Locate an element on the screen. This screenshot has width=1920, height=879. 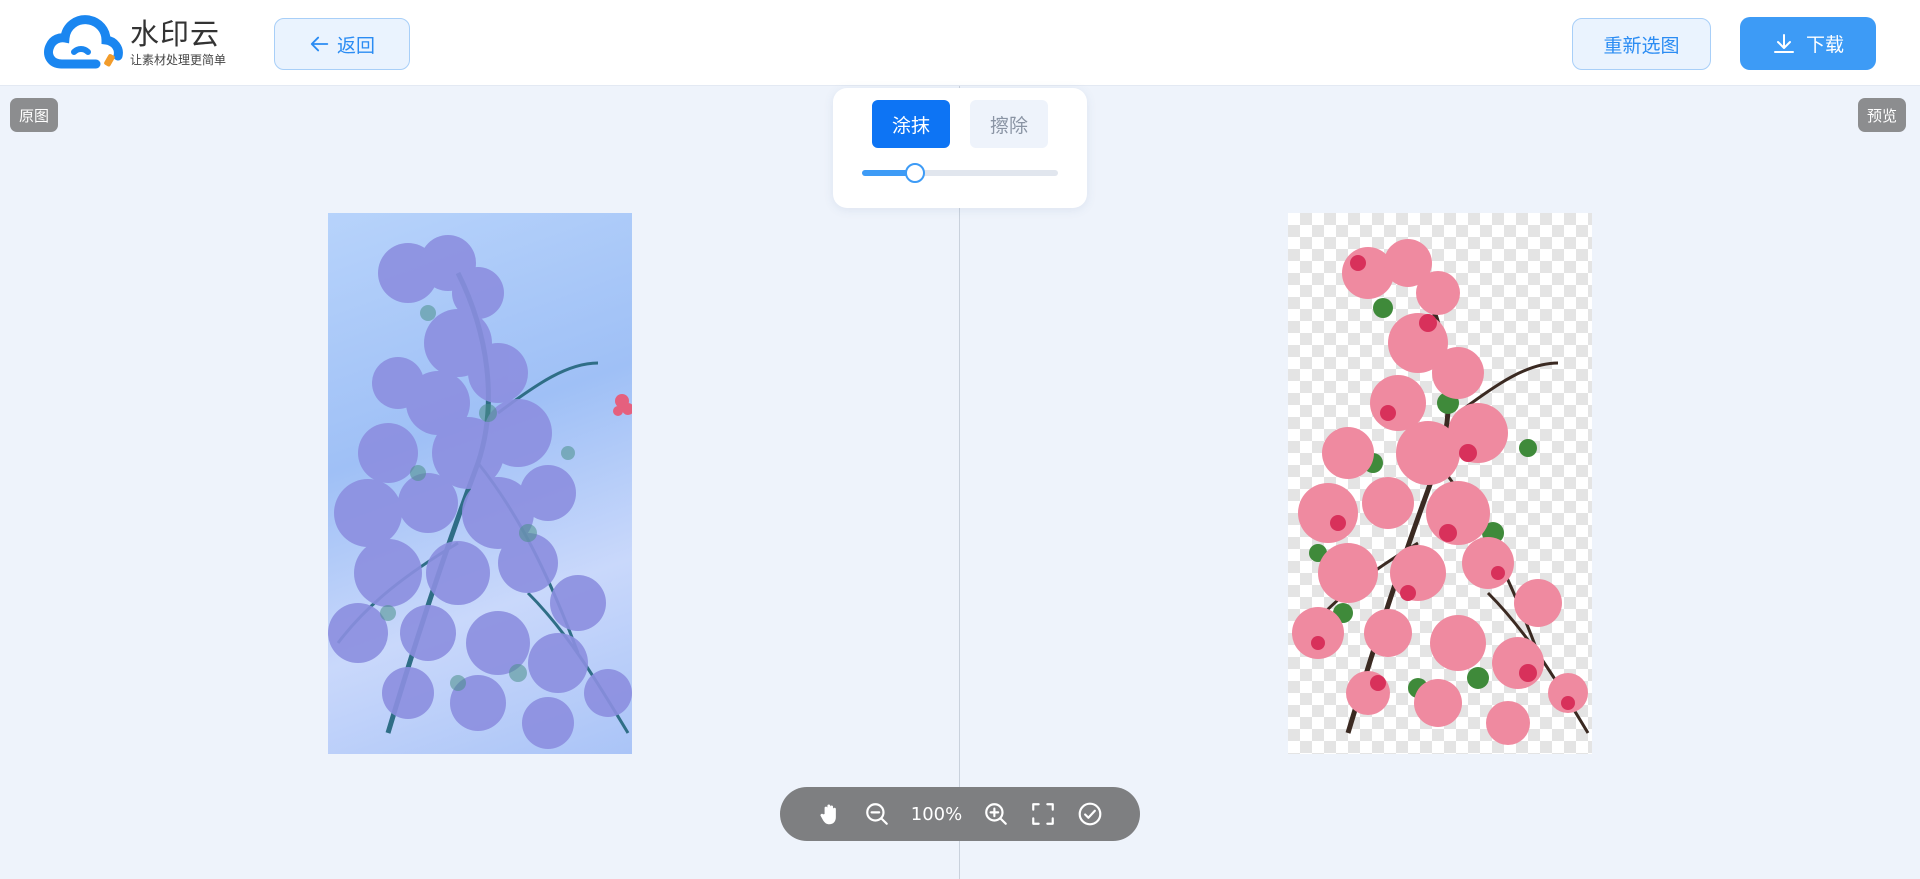
logo: 水印云 让素材处理更简单 is located at coordinates (135, 43).